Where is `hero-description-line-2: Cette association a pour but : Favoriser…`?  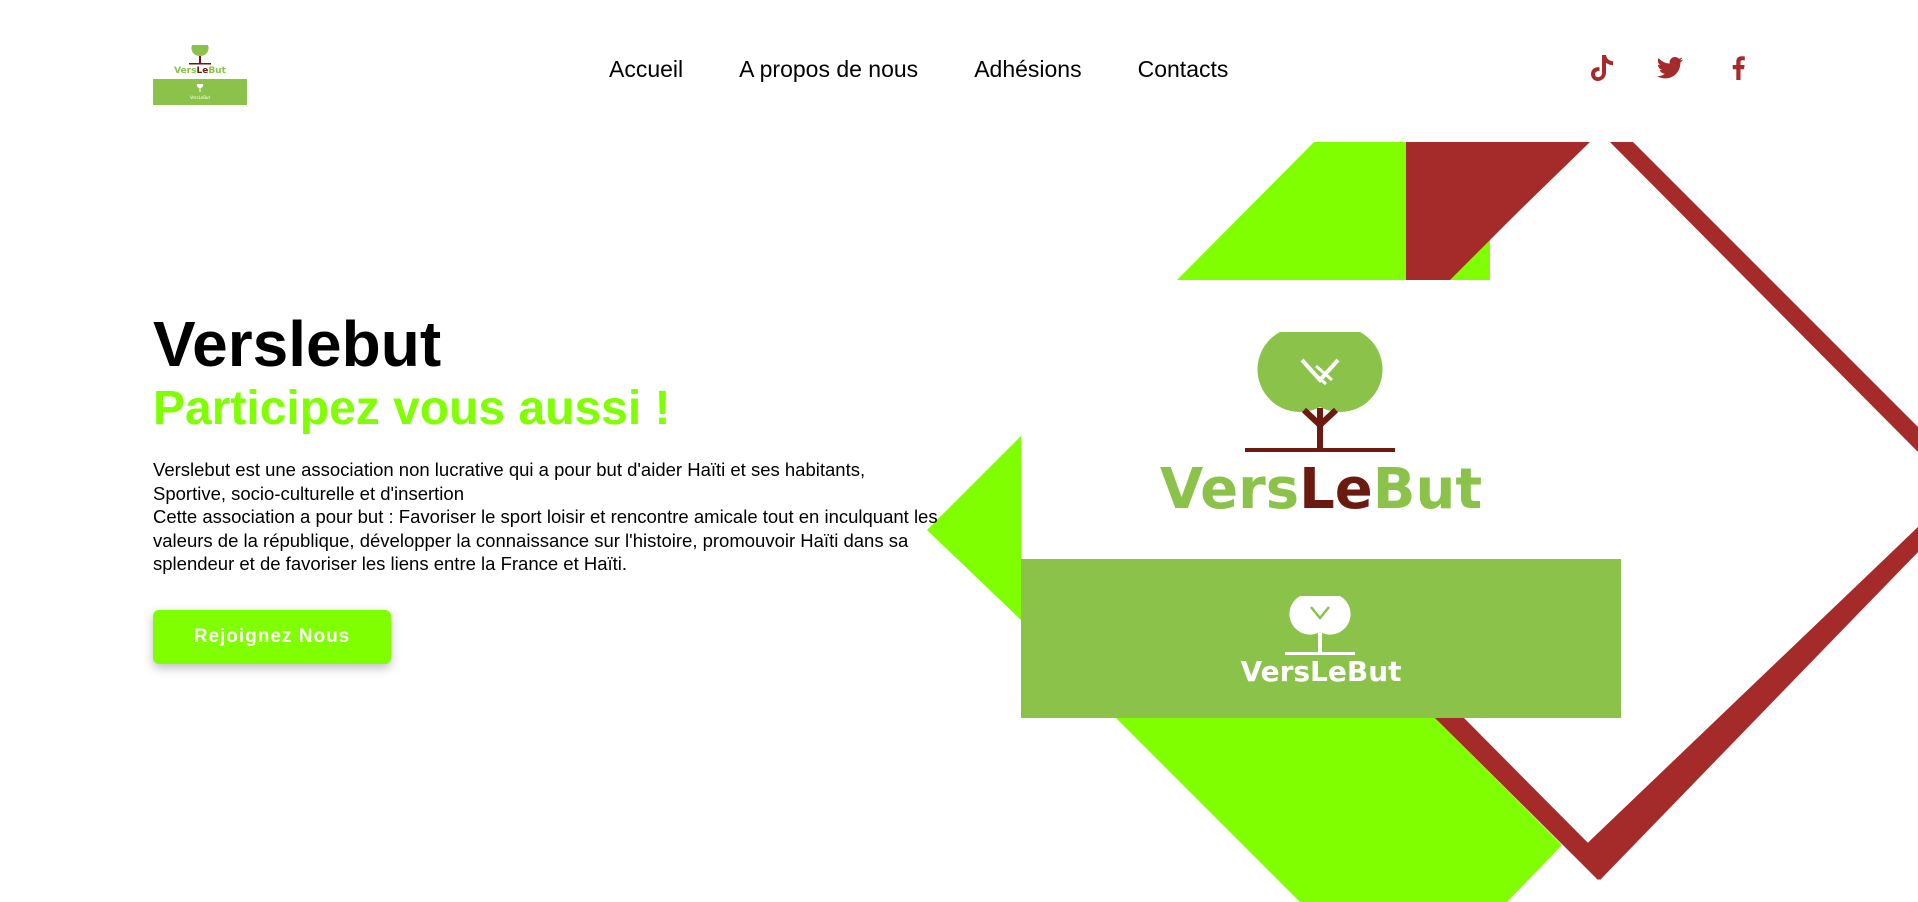 hero-description-line-2: Cette association a pour but : Favoriser… is located at coordinates (545, 540).